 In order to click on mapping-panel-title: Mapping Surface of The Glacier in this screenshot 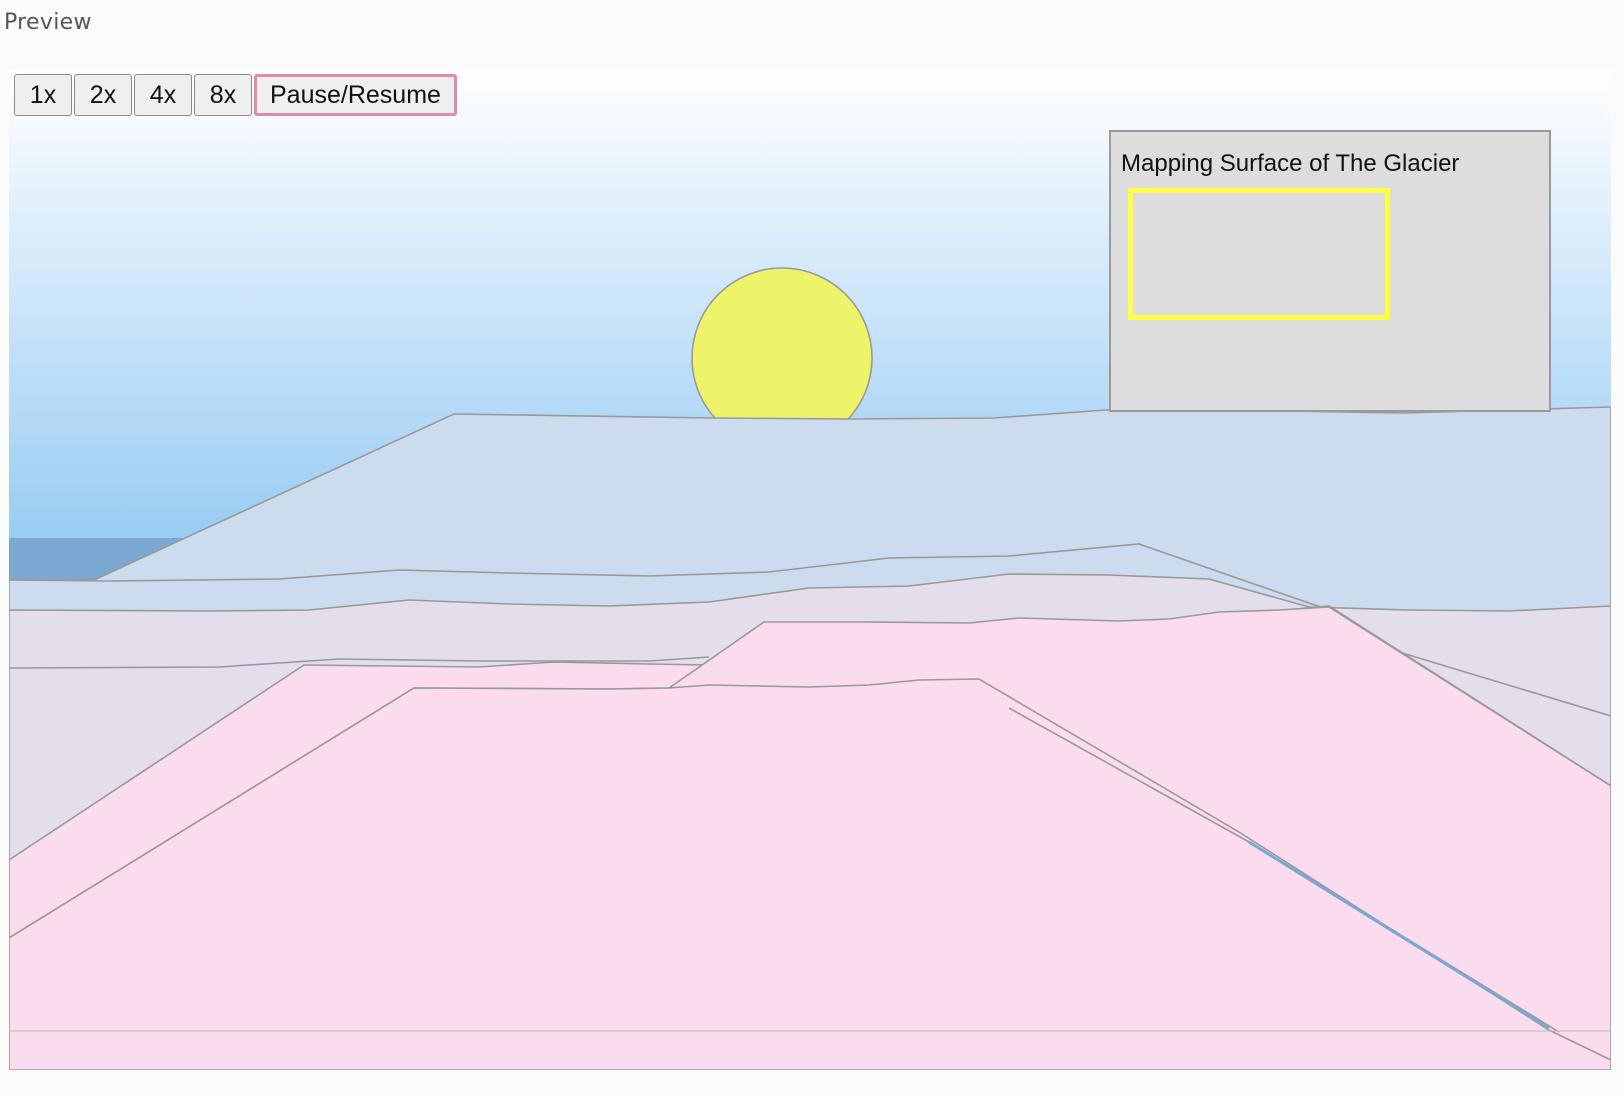, I will do `click(1290, 163)`.